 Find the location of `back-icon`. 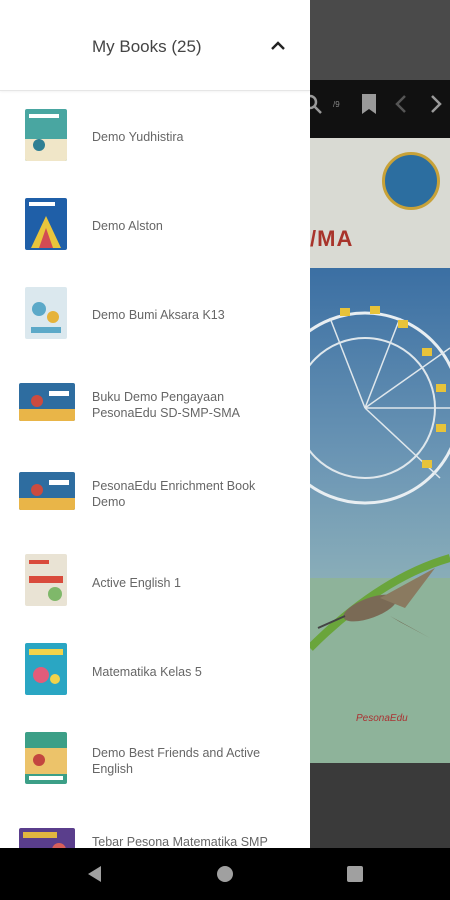

back-icon is located at coordinates (95, 874).